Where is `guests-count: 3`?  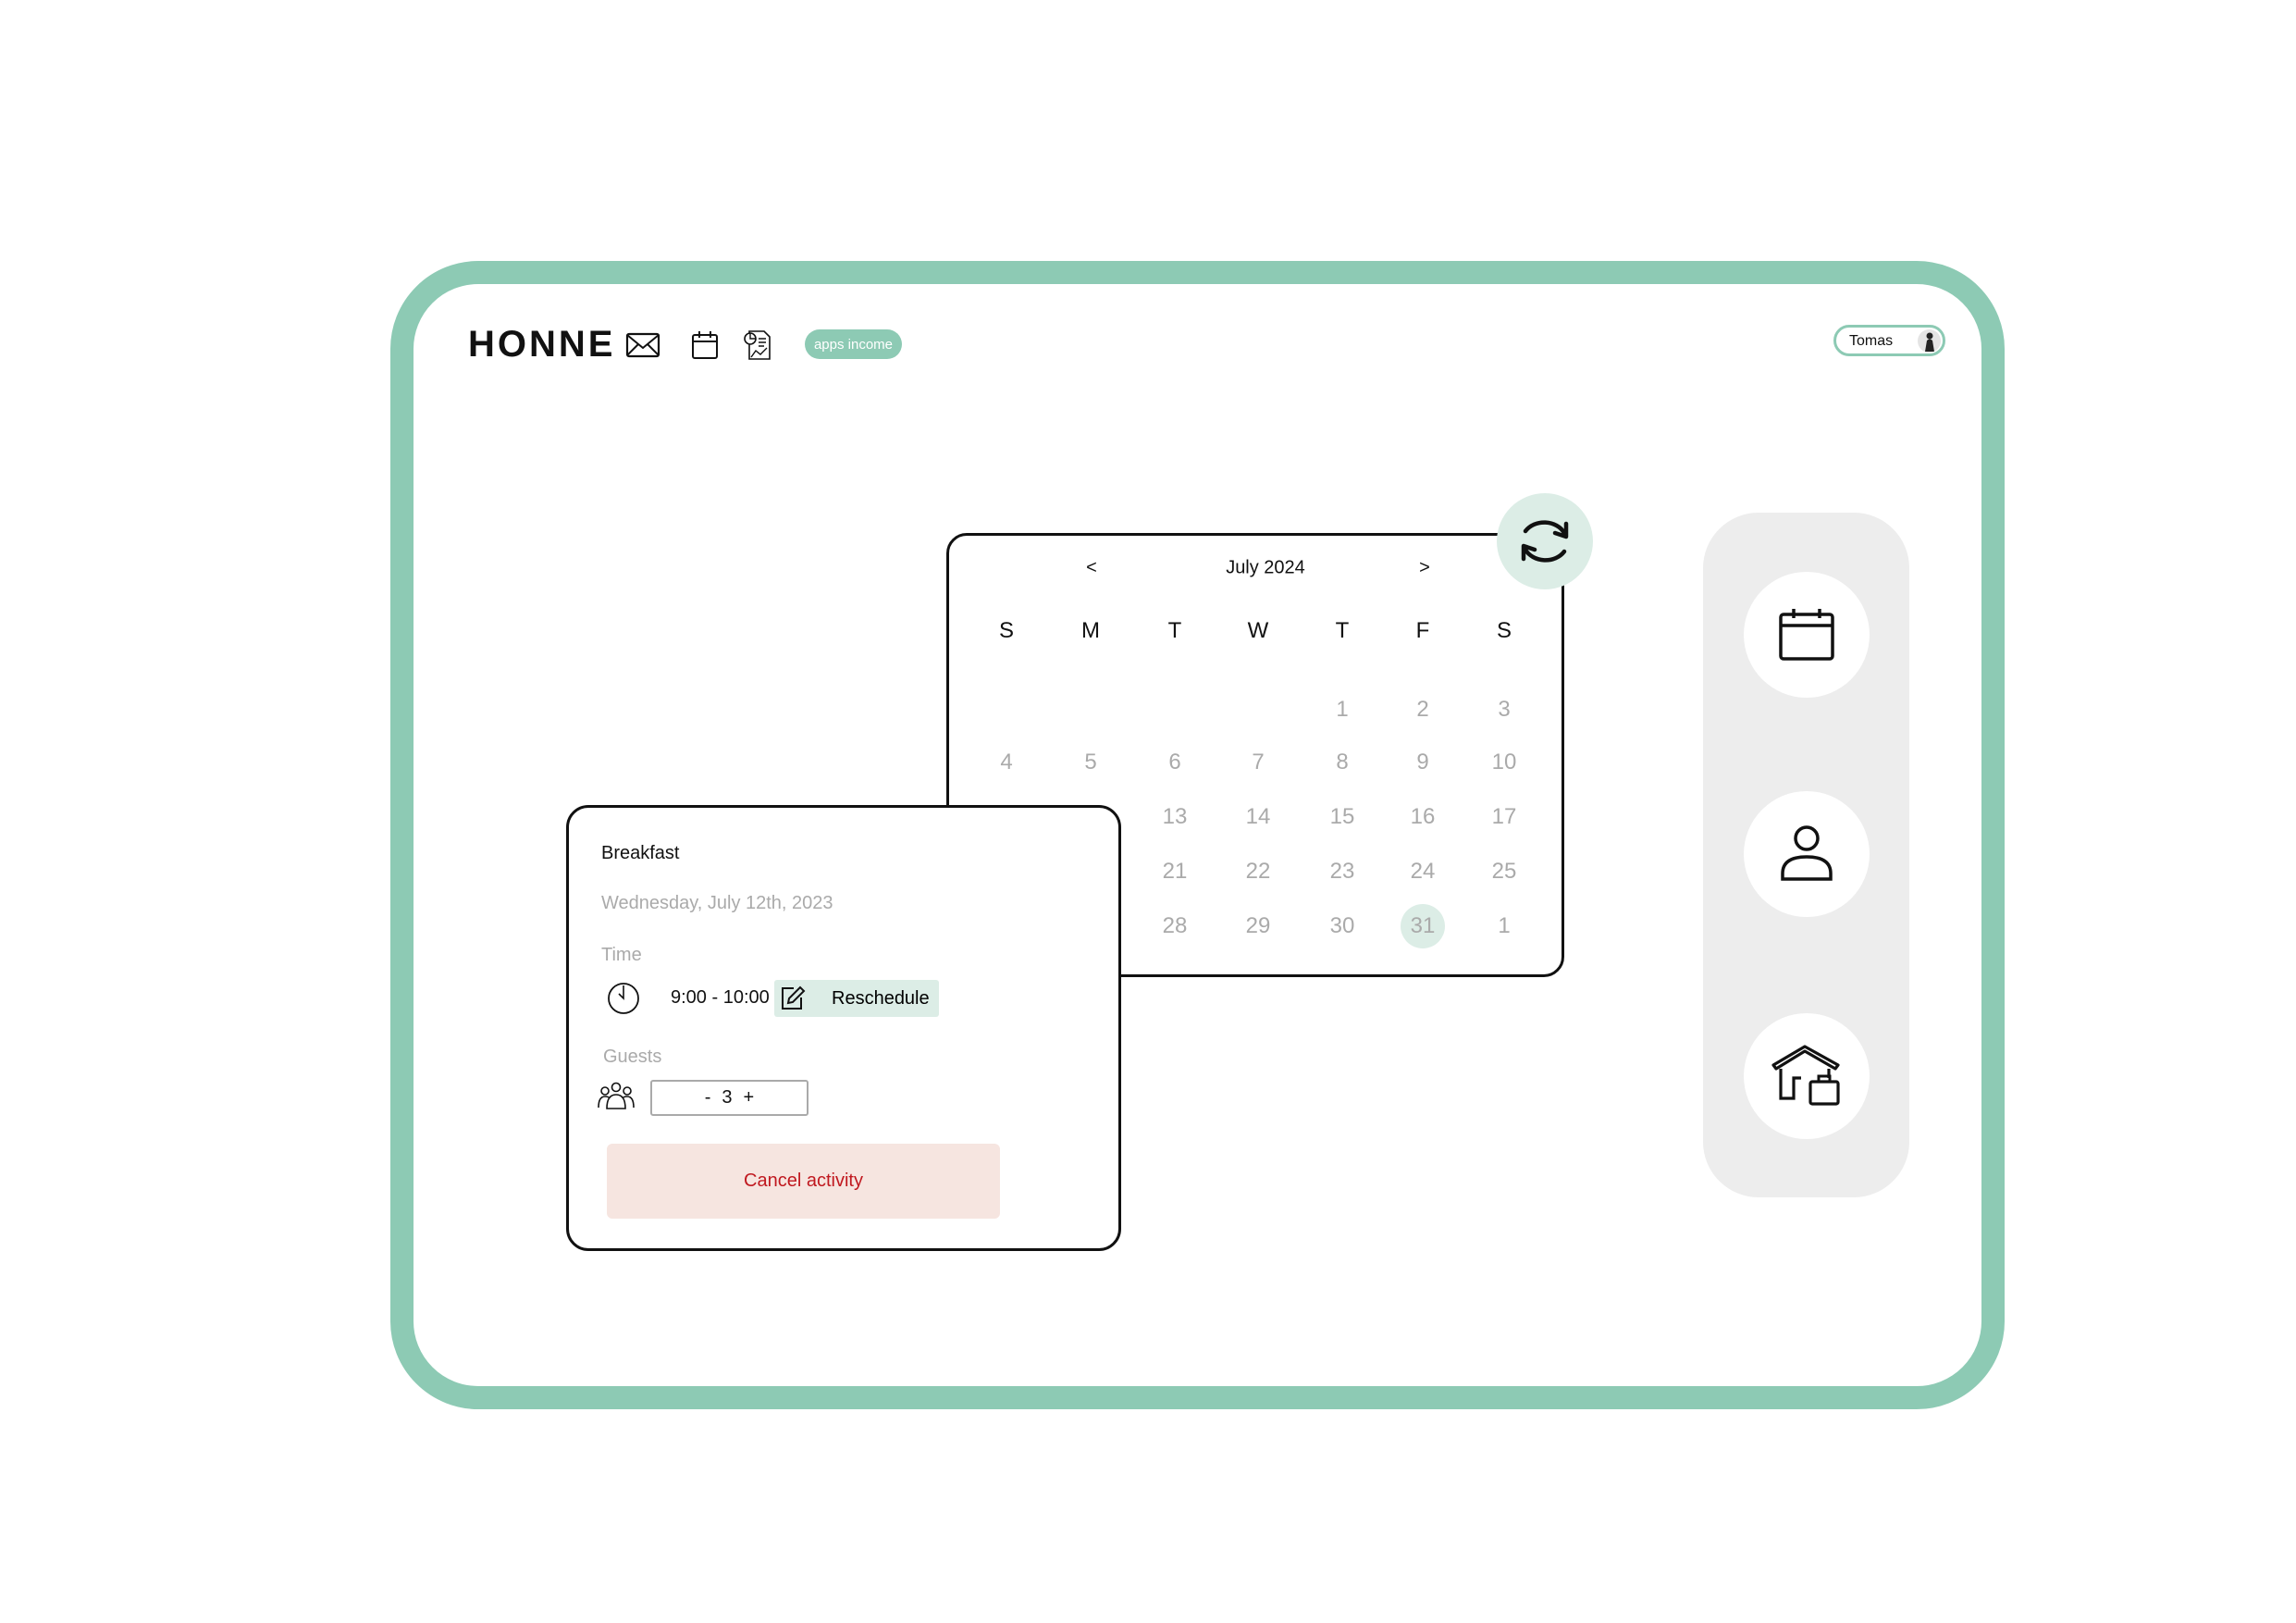
guests-count: 3 is located at coordinates (727, 1097).